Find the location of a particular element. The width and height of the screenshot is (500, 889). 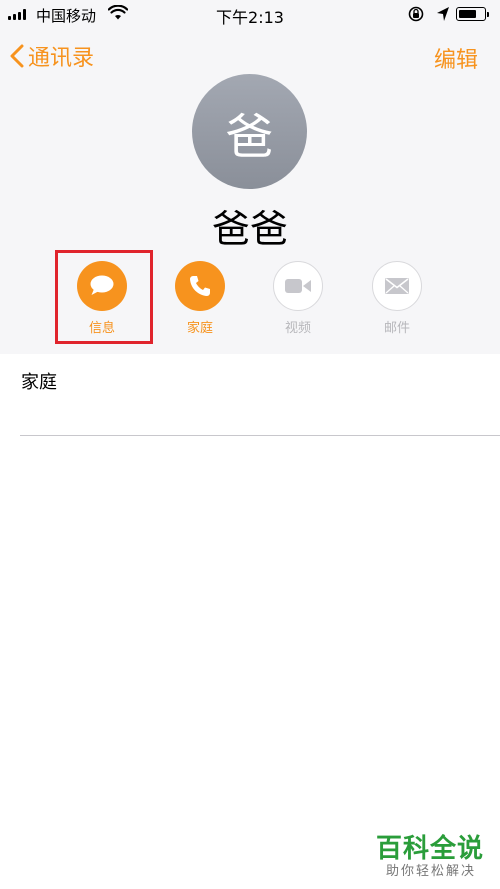

avatar: 爸 is located at coordinates (249, 131).